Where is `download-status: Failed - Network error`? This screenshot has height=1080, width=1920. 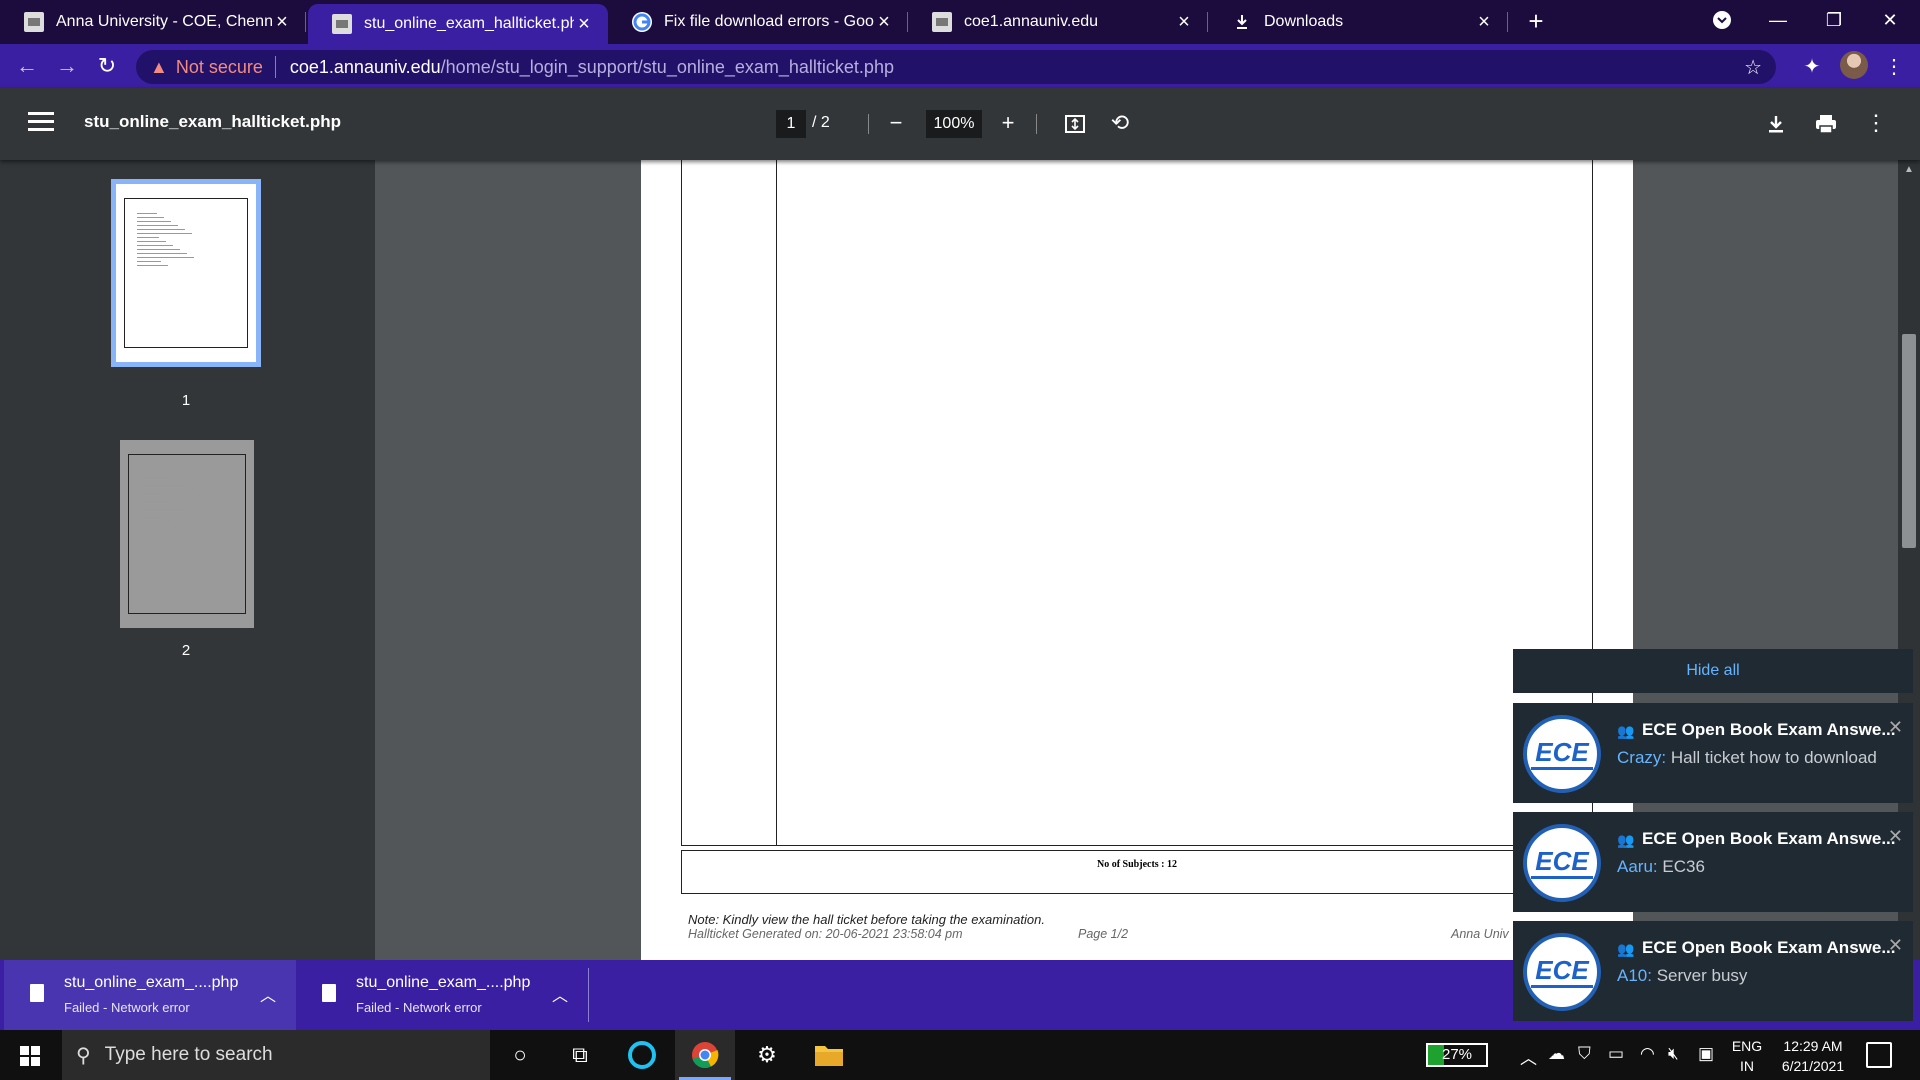
download-status: Failed - Network error is located at coordinates (419, 1007).